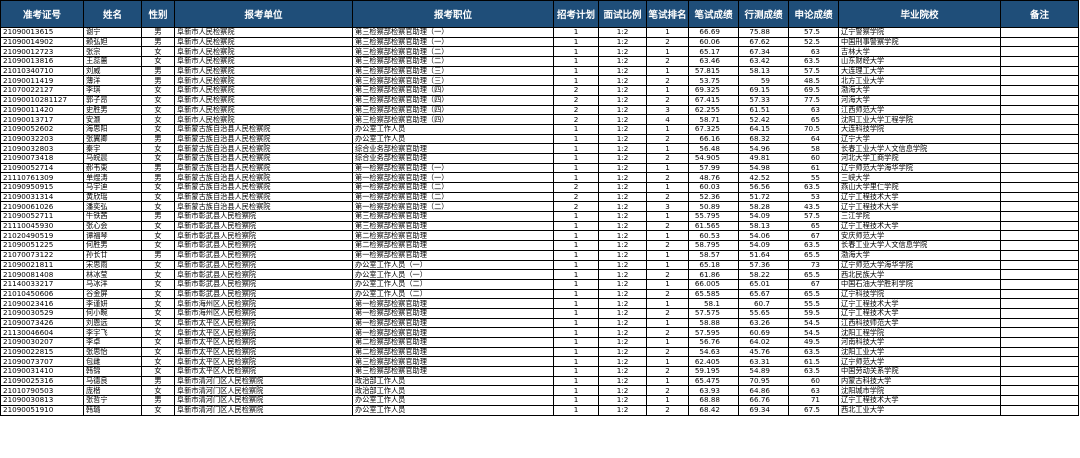 The height and width of the screenshot is (458, 1080). Describe the element at coordinates (713, 410) in the screenshot. I see `cell-written-score: 68.42` at that location.